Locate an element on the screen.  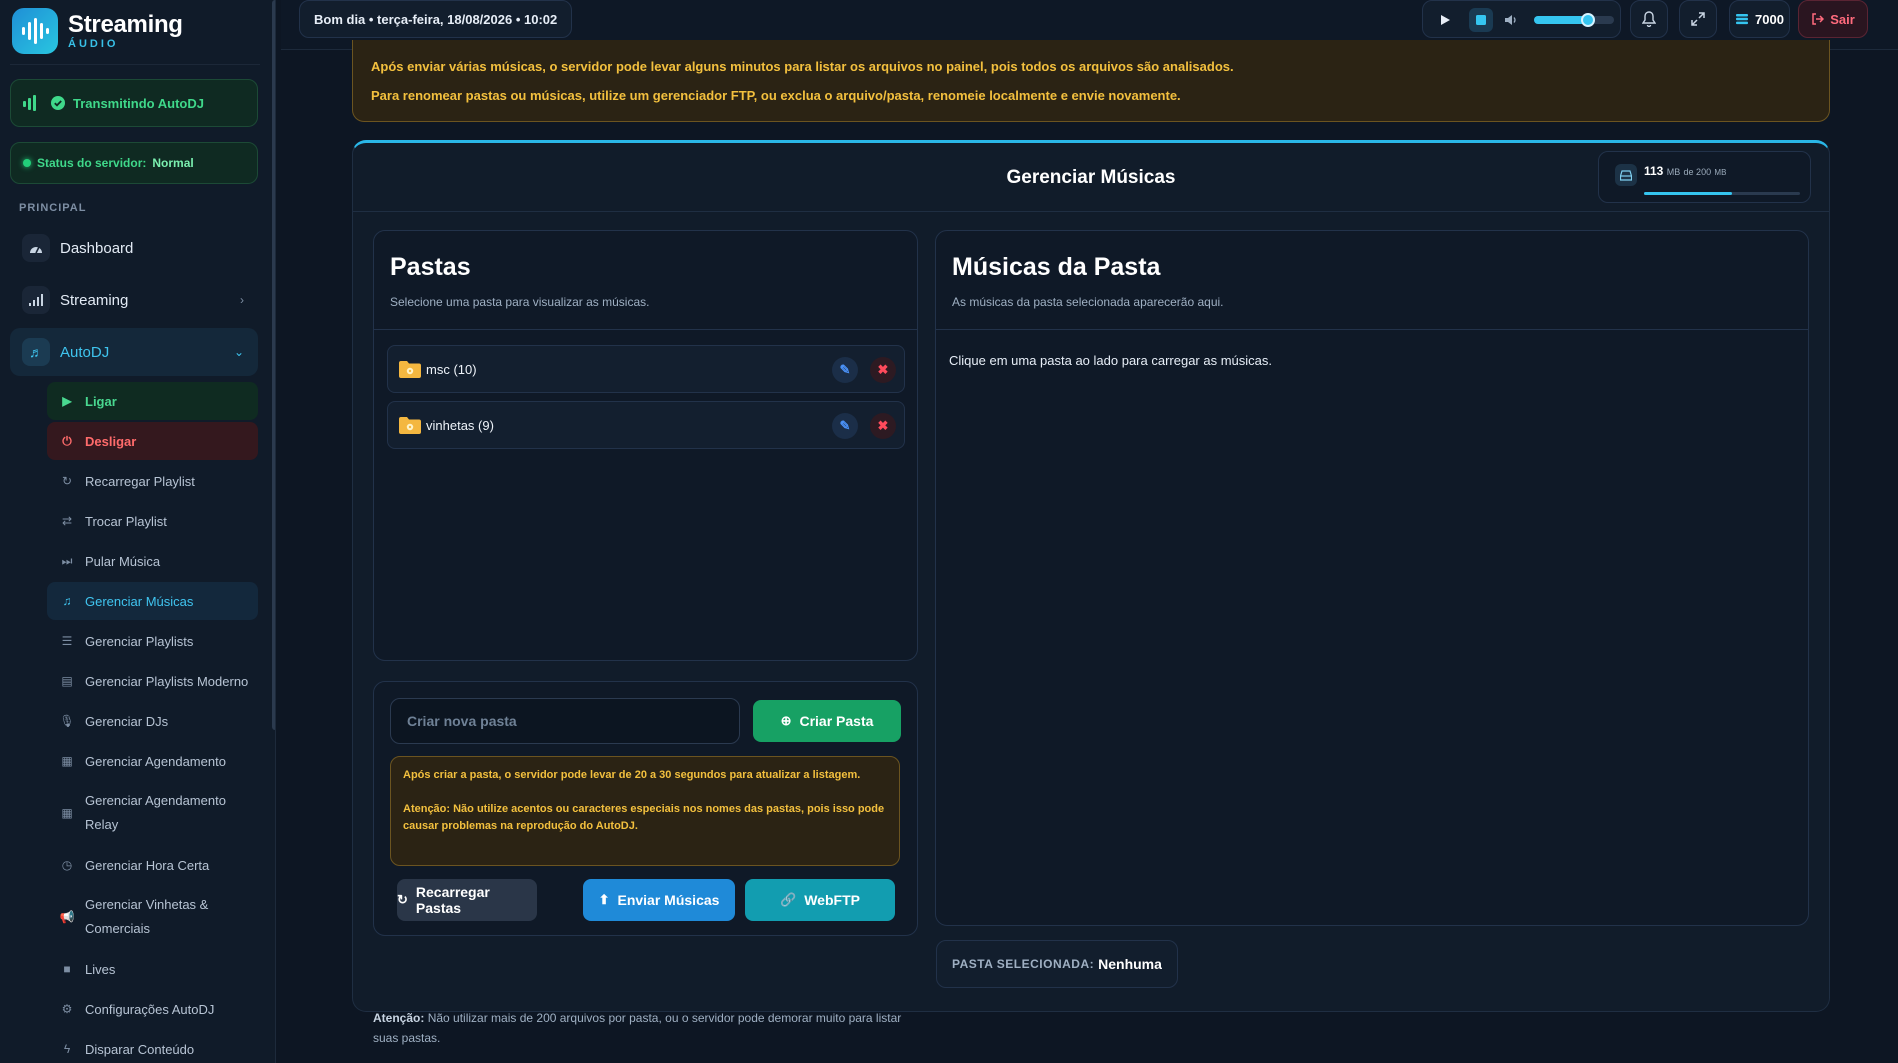
logout-button: Sair is located at coordinates (1833, 19).